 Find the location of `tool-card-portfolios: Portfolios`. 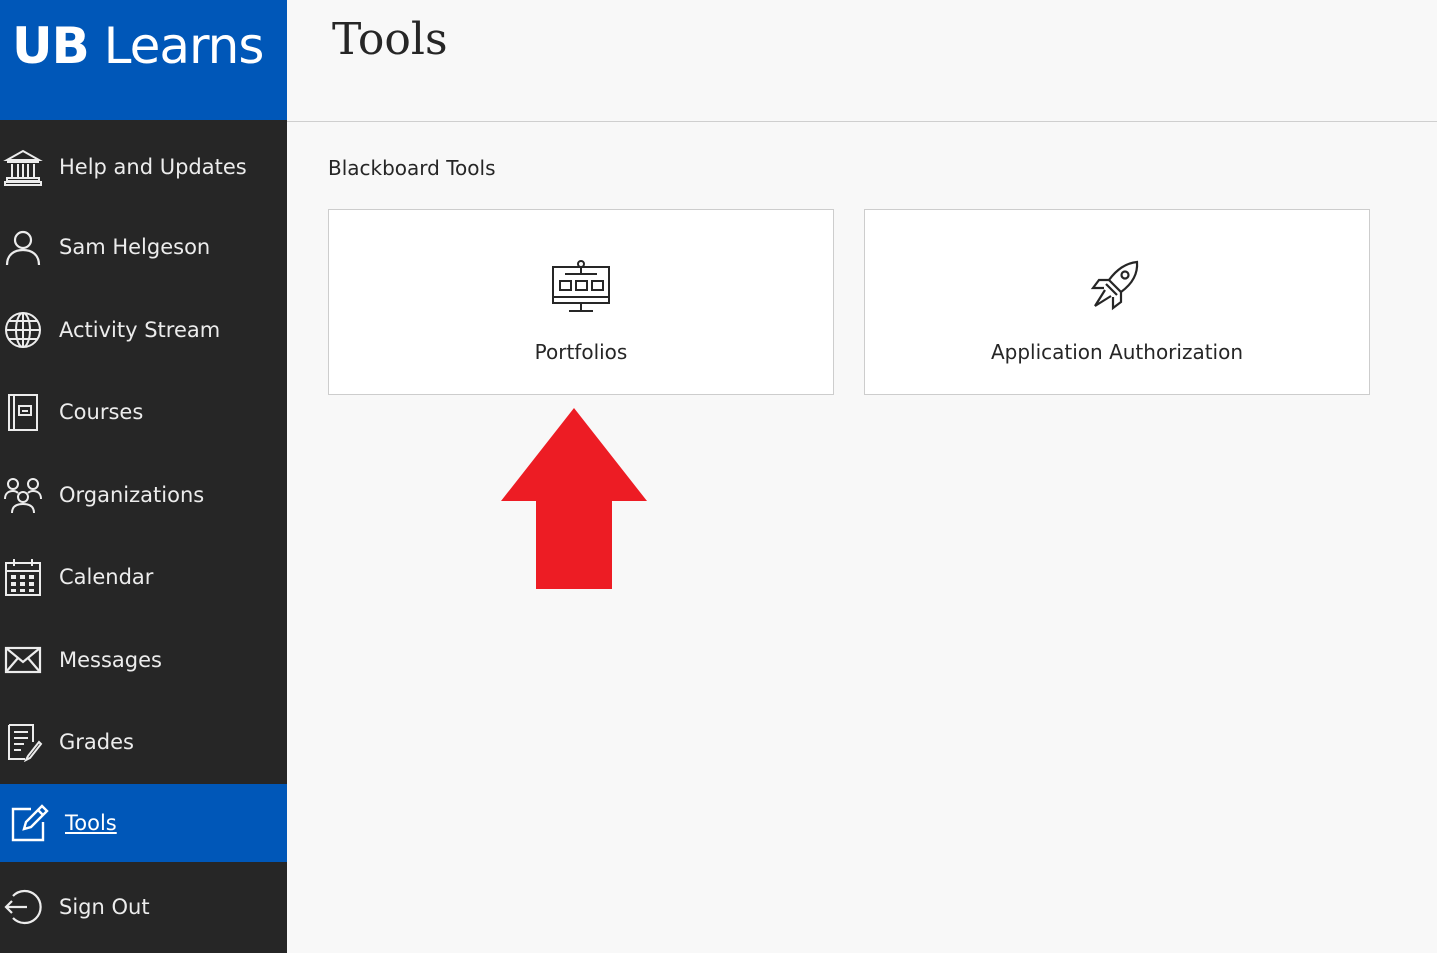

tool-card-portfolios: Portfolios is located at coordinates (581, 302).